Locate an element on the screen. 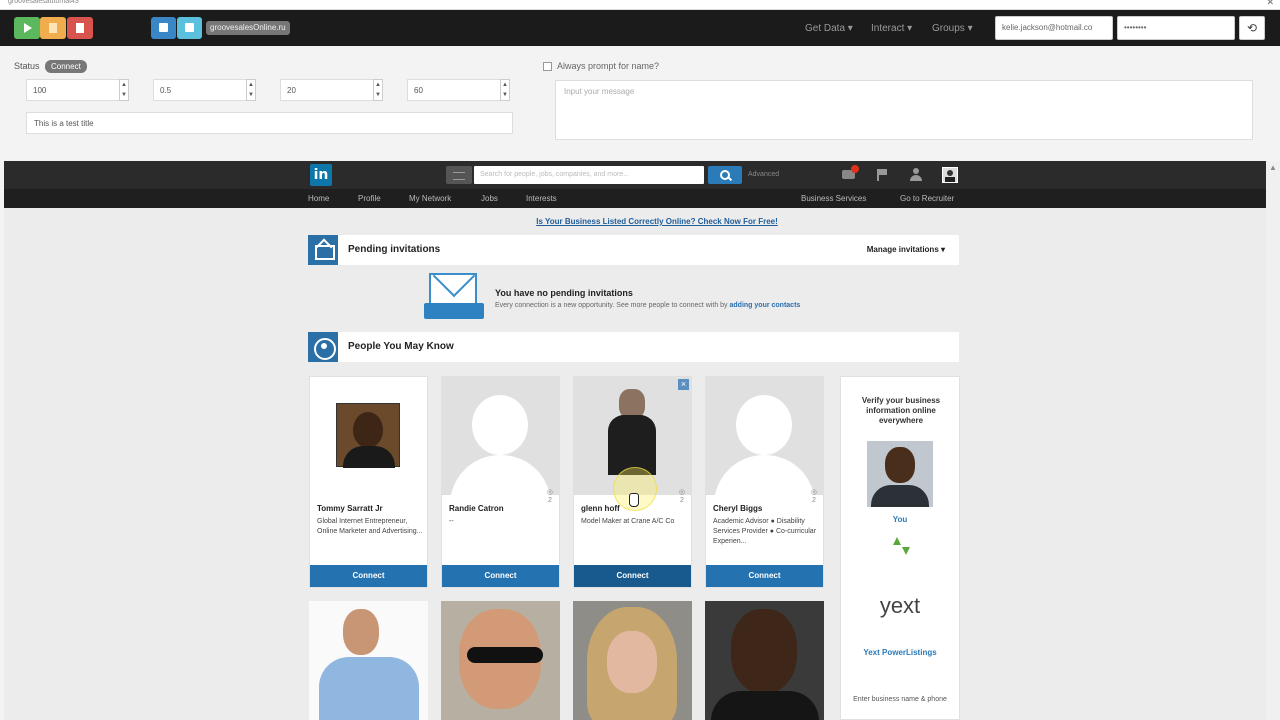 The height and width of the screenshot is (720, 1280). flag-icon is located at coordinates (882, 175).